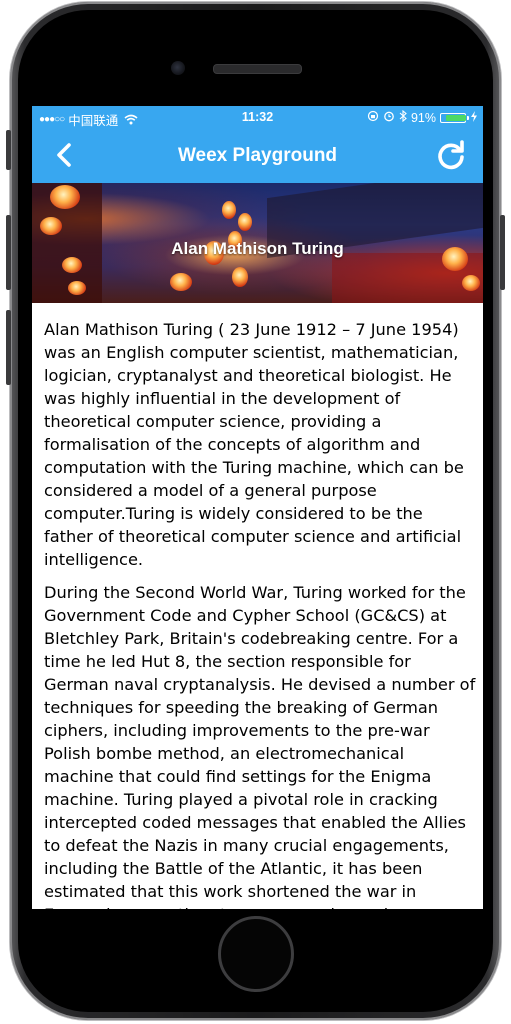 The height and width of the screenshot is (1024, 511). I want to click on refresh-button, so click(451, 155).